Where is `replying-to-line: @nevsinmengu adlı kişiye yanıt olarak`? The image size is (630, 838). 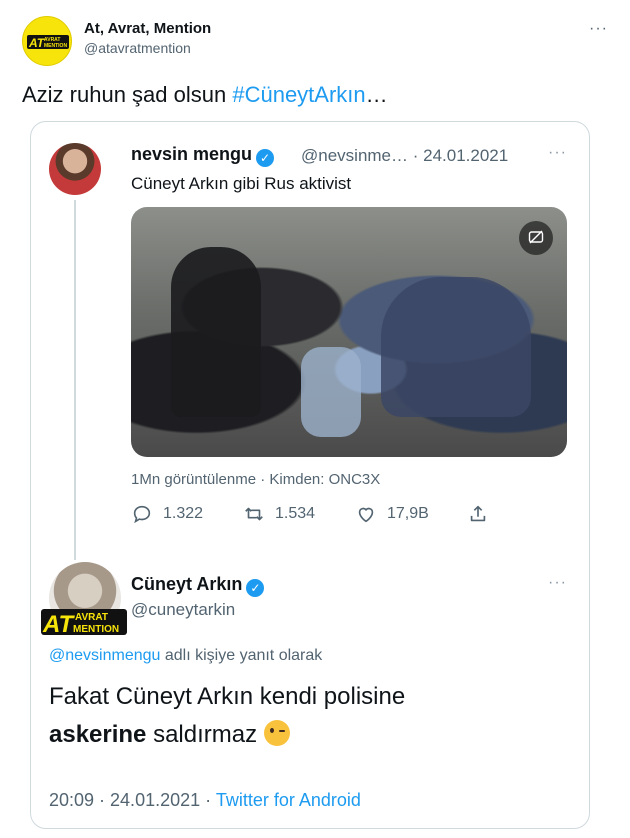 replying-to-line: @nevsinmengu adlı kişiye yanıt olarak is located at coordinates (185, 656).